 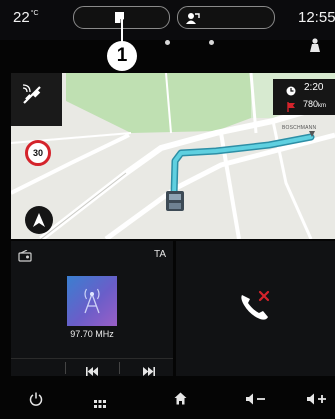 What do you see at coordinates (291, 108) in the screenshot?
I see `destination-flag-icon` at bounding box center [291, 108].